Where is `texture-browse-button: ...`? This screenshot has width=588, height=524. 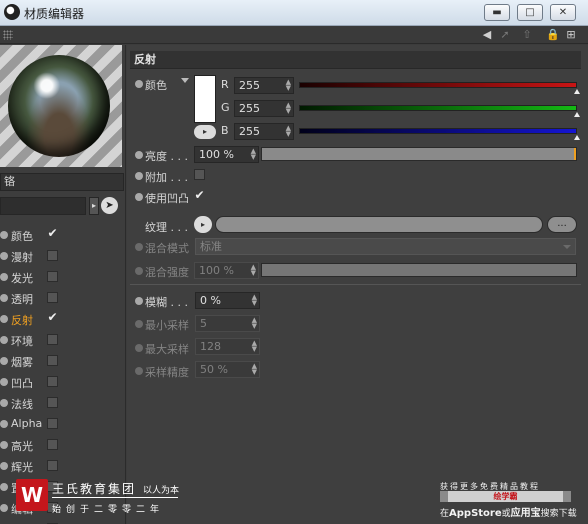 texture-browse-button: ... is located at coordinates (562, 224).